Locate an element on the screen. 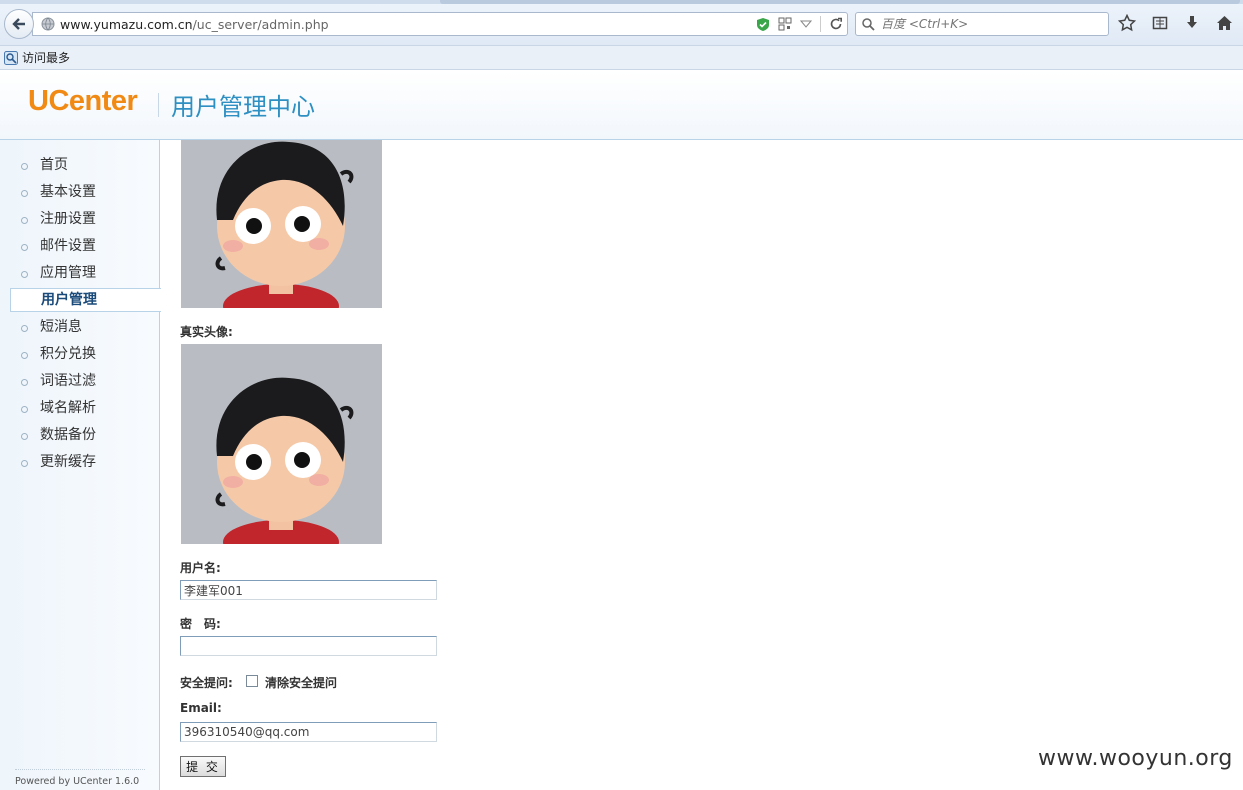 The image size is (1243, 790). clear-security-label: 清除安全提问 is located at coordinates (301, 682).